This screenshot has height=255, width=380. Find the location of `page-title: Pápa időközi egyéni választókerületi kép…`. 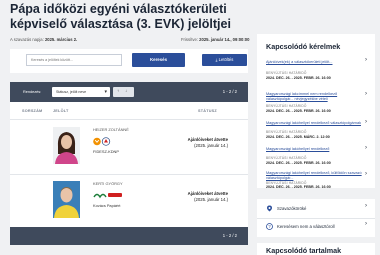

page-title: Pápa időközi egyéni választókerületi kép… is located at coordinates (120, 16).